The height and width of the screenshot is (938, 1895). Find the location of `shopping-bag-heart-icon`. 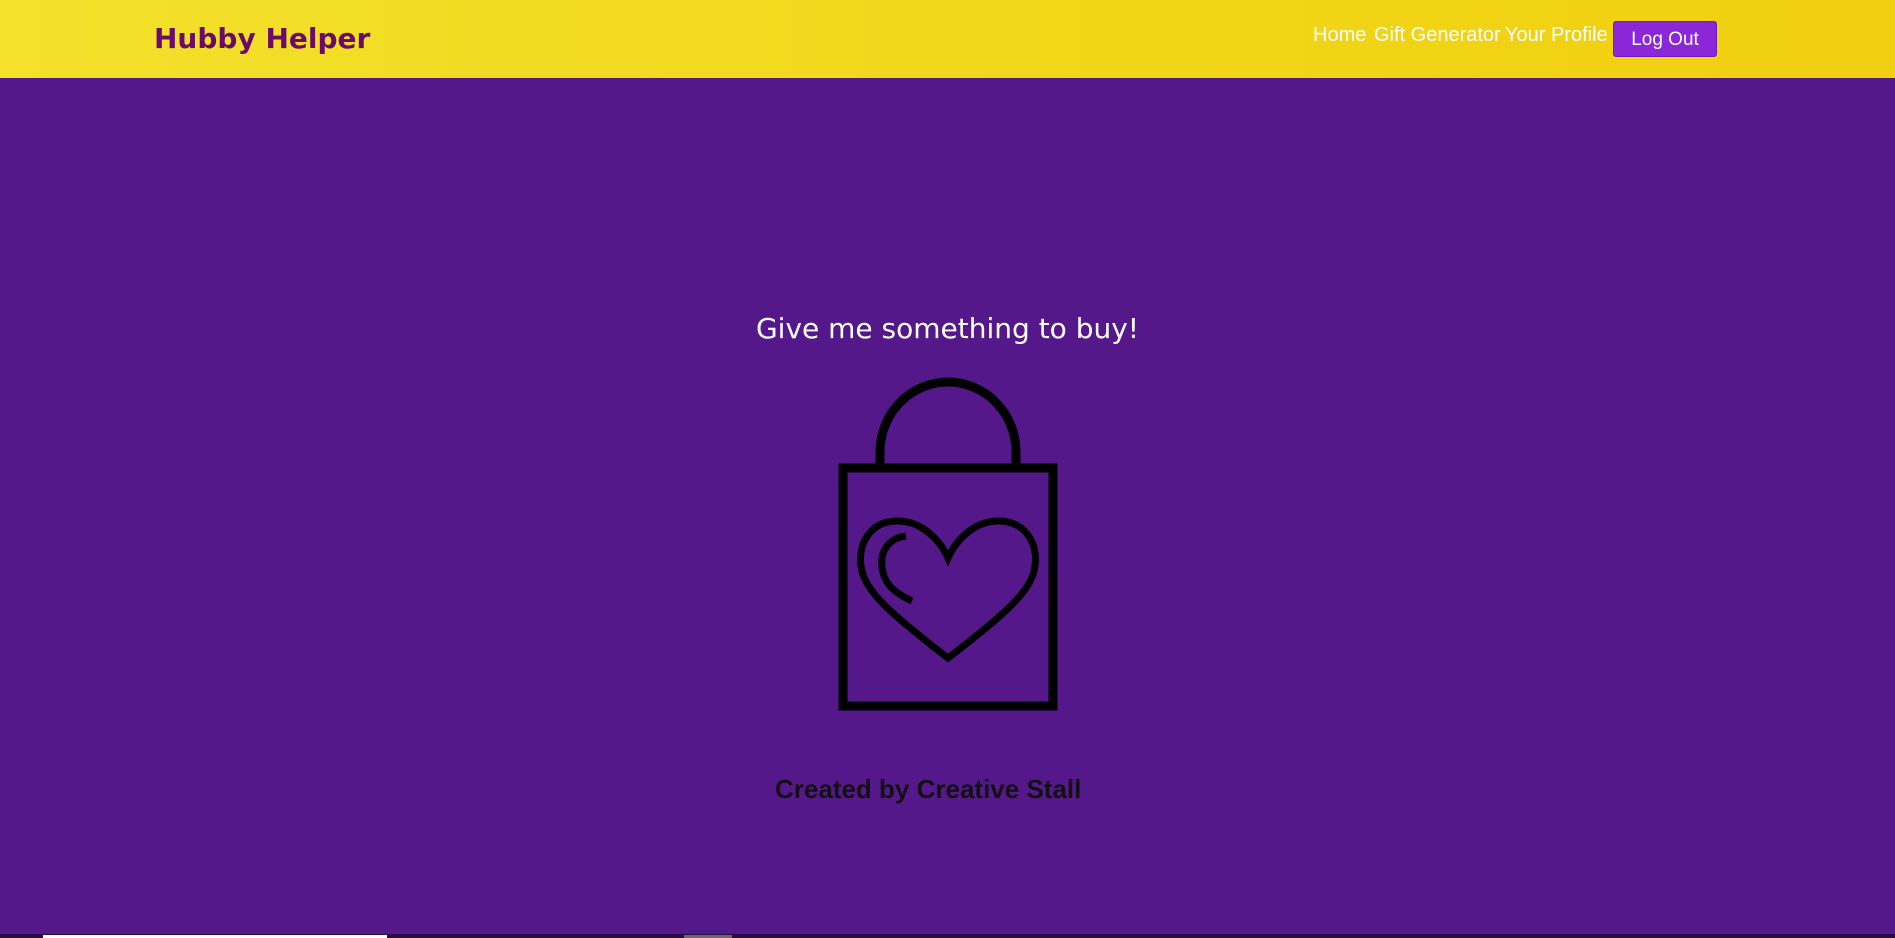

shopping-bag-heart-icon is located at coordinates (948, 546).